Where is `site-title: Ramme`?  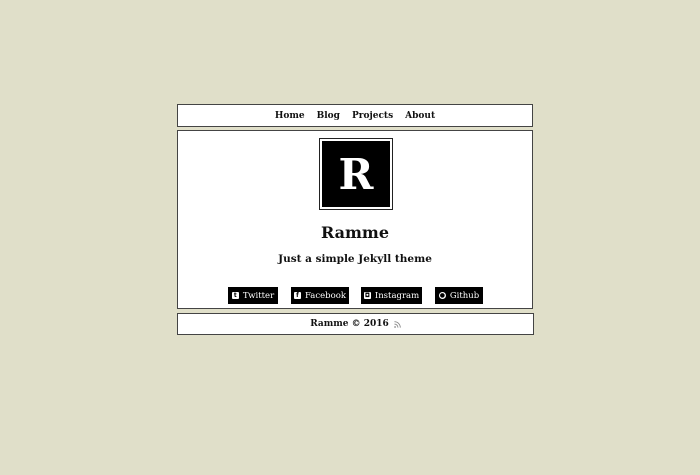 site-title: Ramme is located at coordinates (355, 232).